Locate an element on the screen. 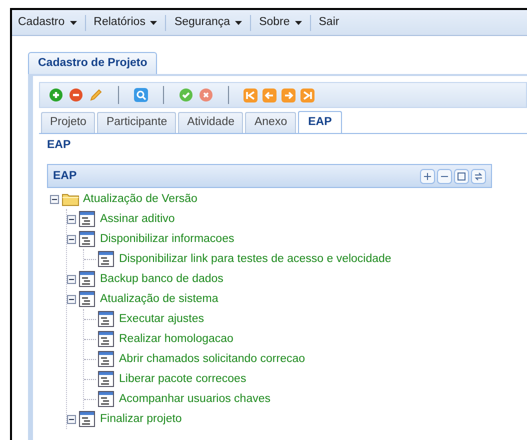 This screenshot has height=440, width=527. tree-node-label: Atualização de sistema is located at coordinates (159, 299).